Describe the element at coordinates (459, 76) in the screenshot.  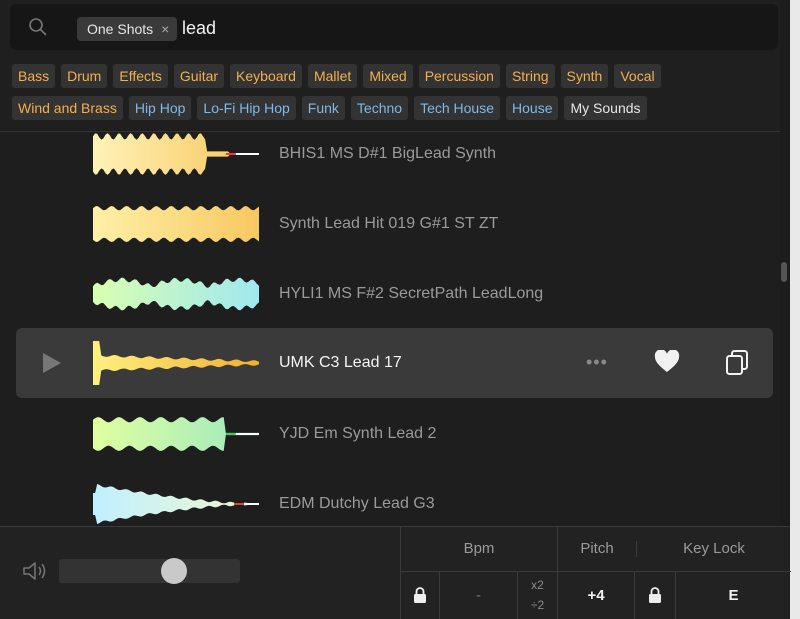
I see `tag-percussion: Percussion` at that location.